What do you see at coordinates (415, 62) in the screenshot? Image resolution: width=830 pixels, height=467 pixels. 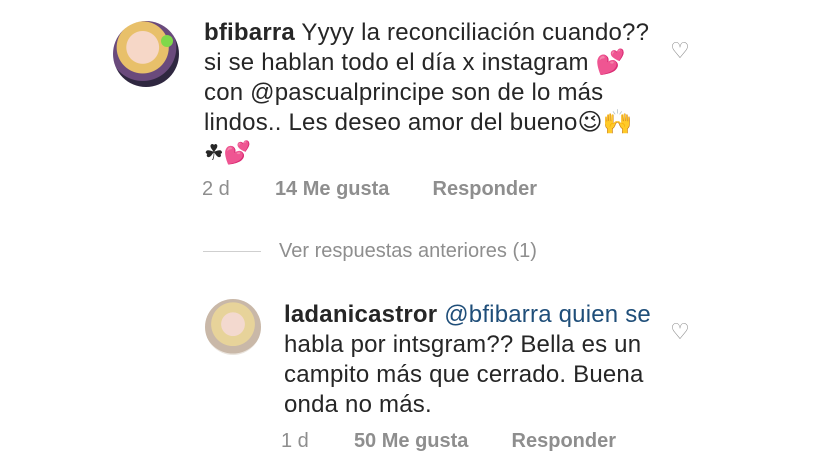 I see `comment-line: si se hablan todo el día x instagram 💕` at bounding box center [415, 62].